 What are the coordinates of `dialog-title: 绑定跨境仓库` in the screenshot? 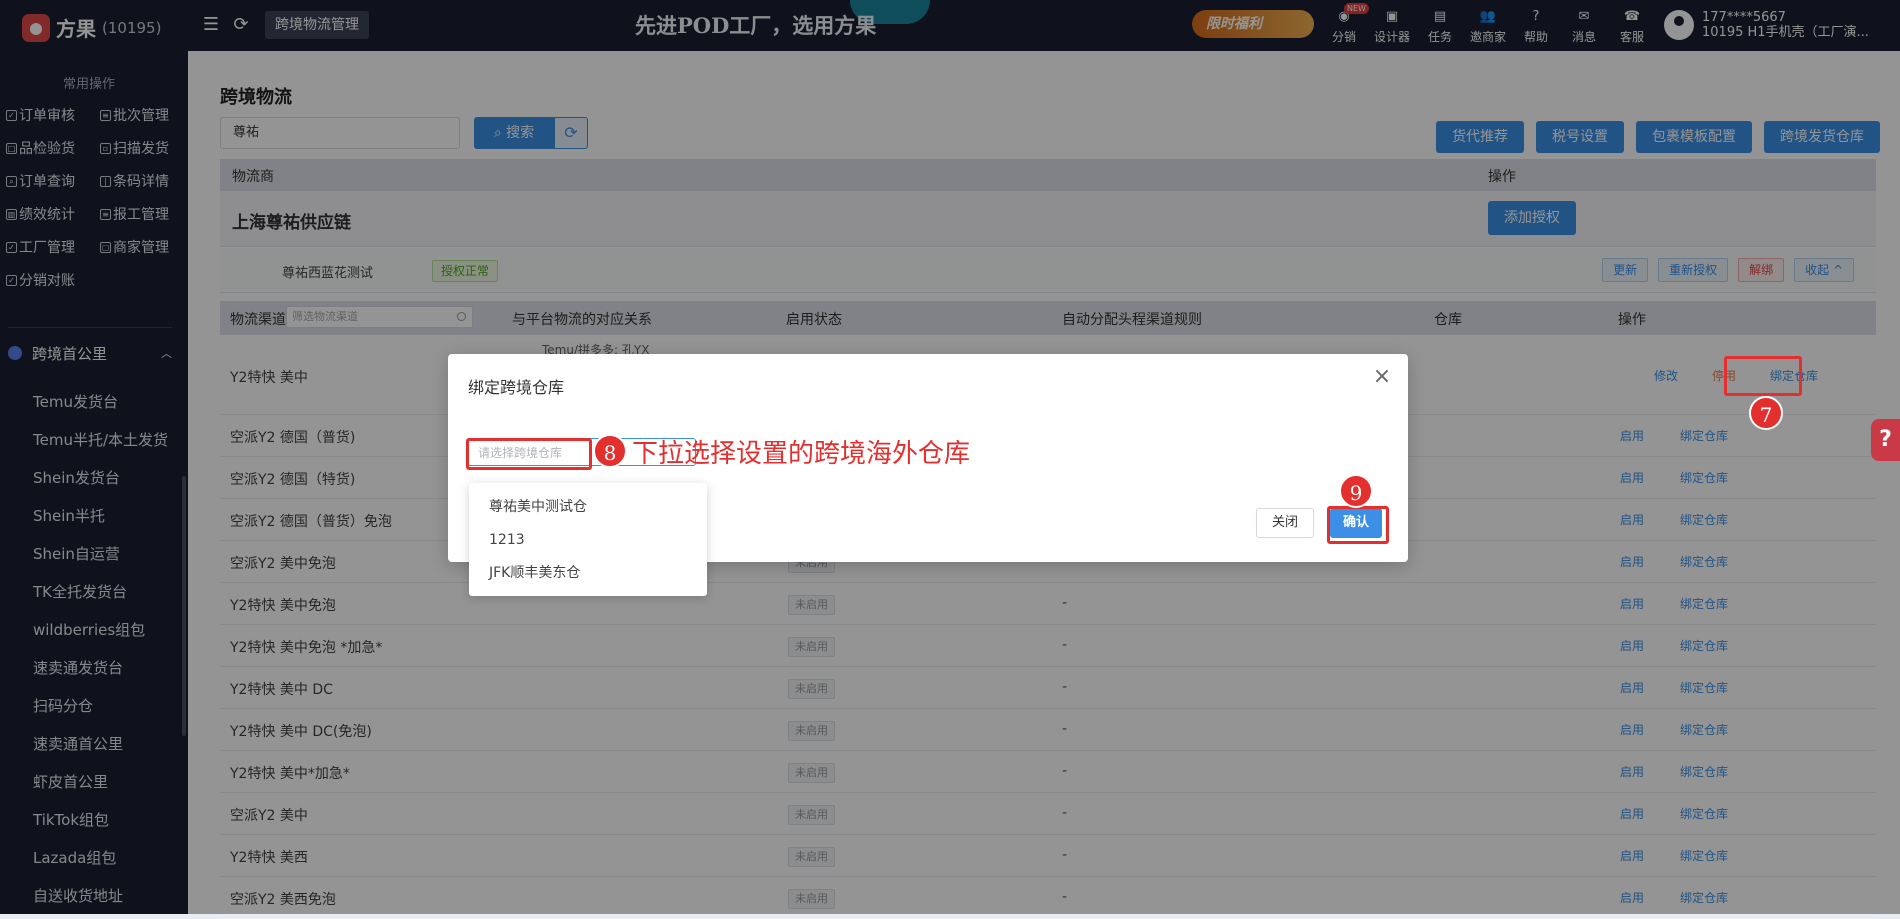 It's located at (516, 387).